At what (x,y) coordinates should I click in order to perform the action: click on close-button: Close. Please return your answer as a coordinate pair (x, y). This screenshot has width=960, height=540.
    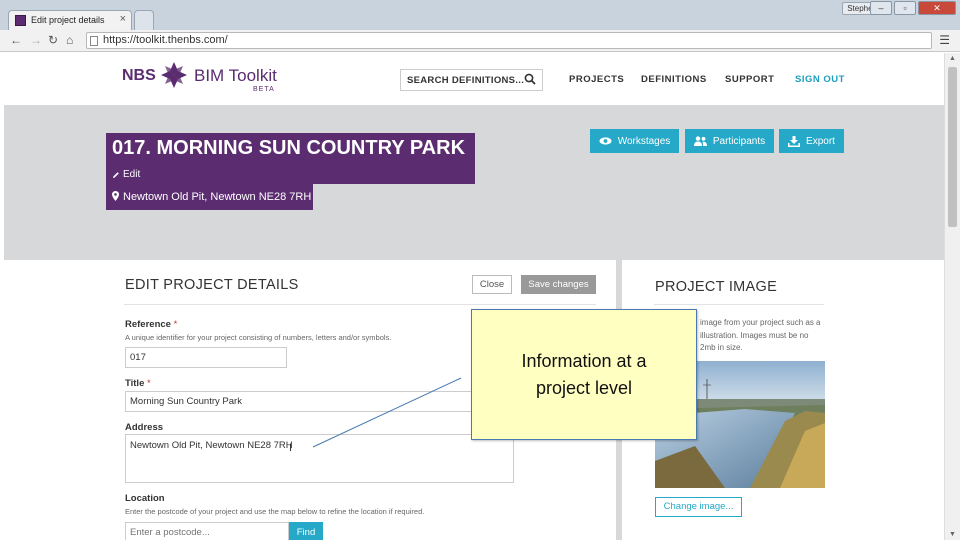
    Looking at the image, I should click on (492, 284).